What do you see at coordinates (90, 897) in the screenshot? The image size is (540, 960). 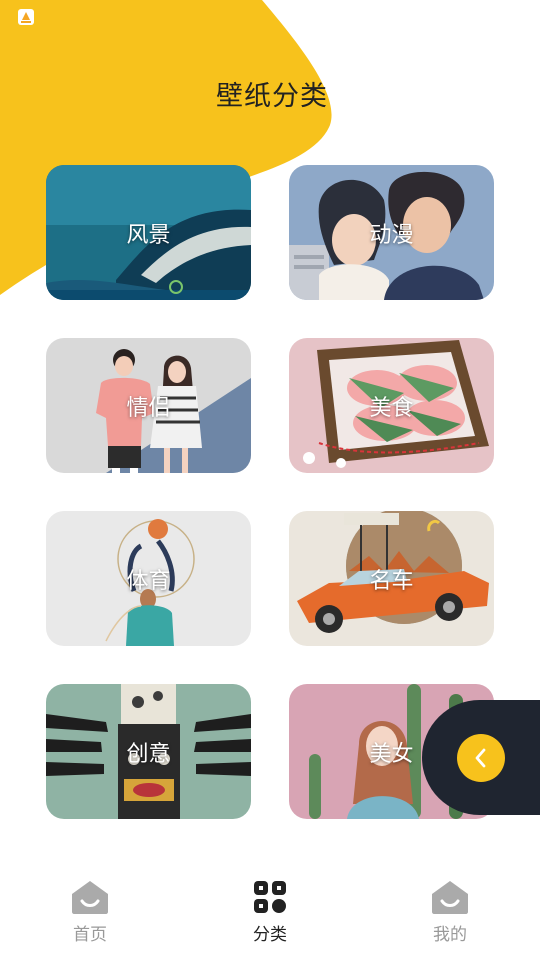 I see `home-icon` at bounding box center [90, 897].